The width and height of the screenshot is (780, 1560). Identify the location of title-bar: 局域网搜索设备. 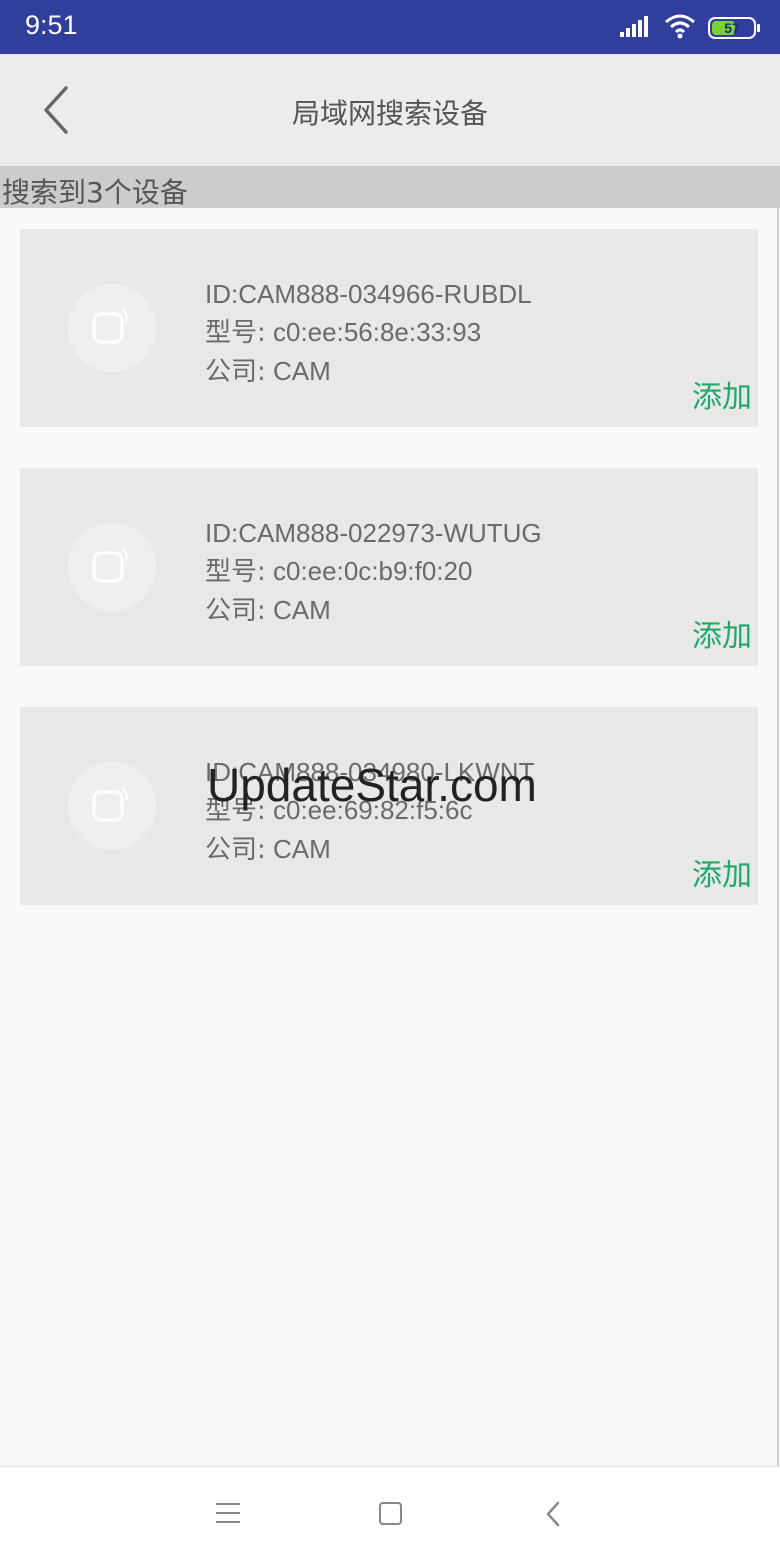
(390, 110).